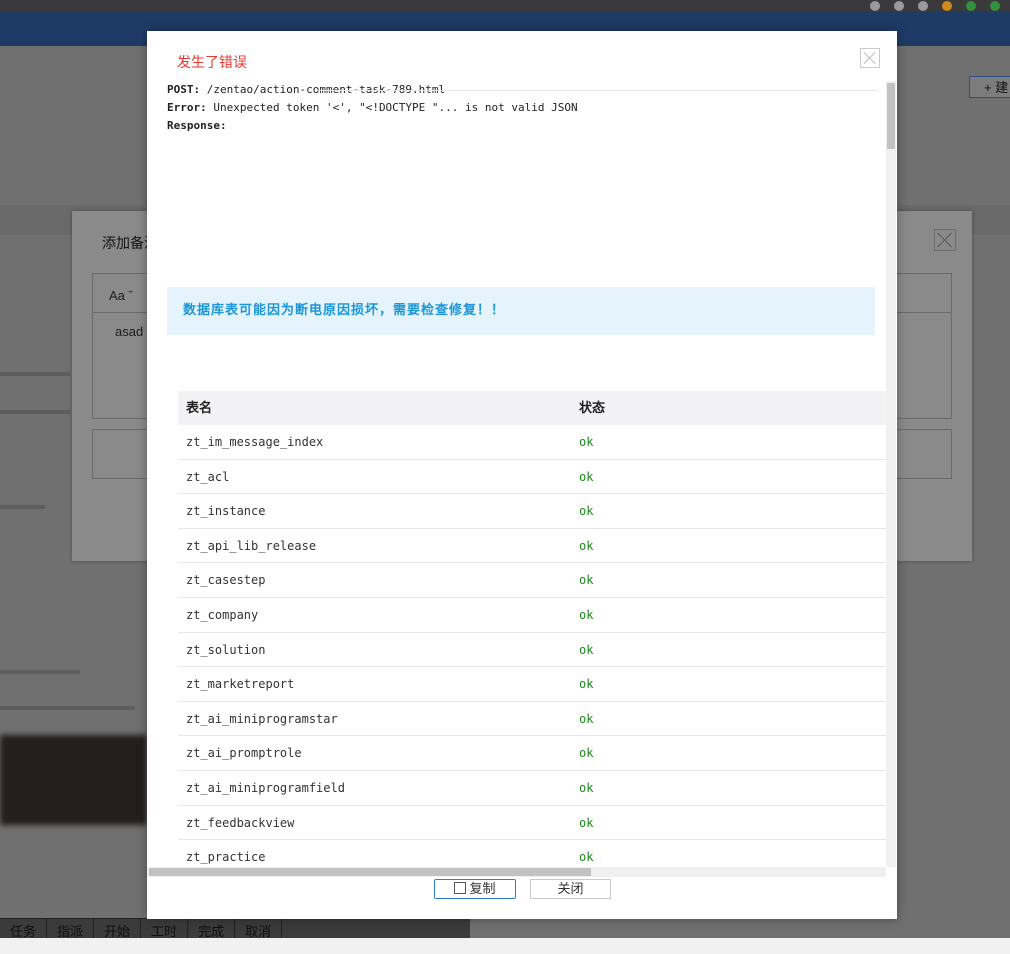 The width and height of the screenshot is (1010, 954). Describe the element at coordinates (482, 888) in the screenshot. I see `copy-button-label: 复制` at that location.